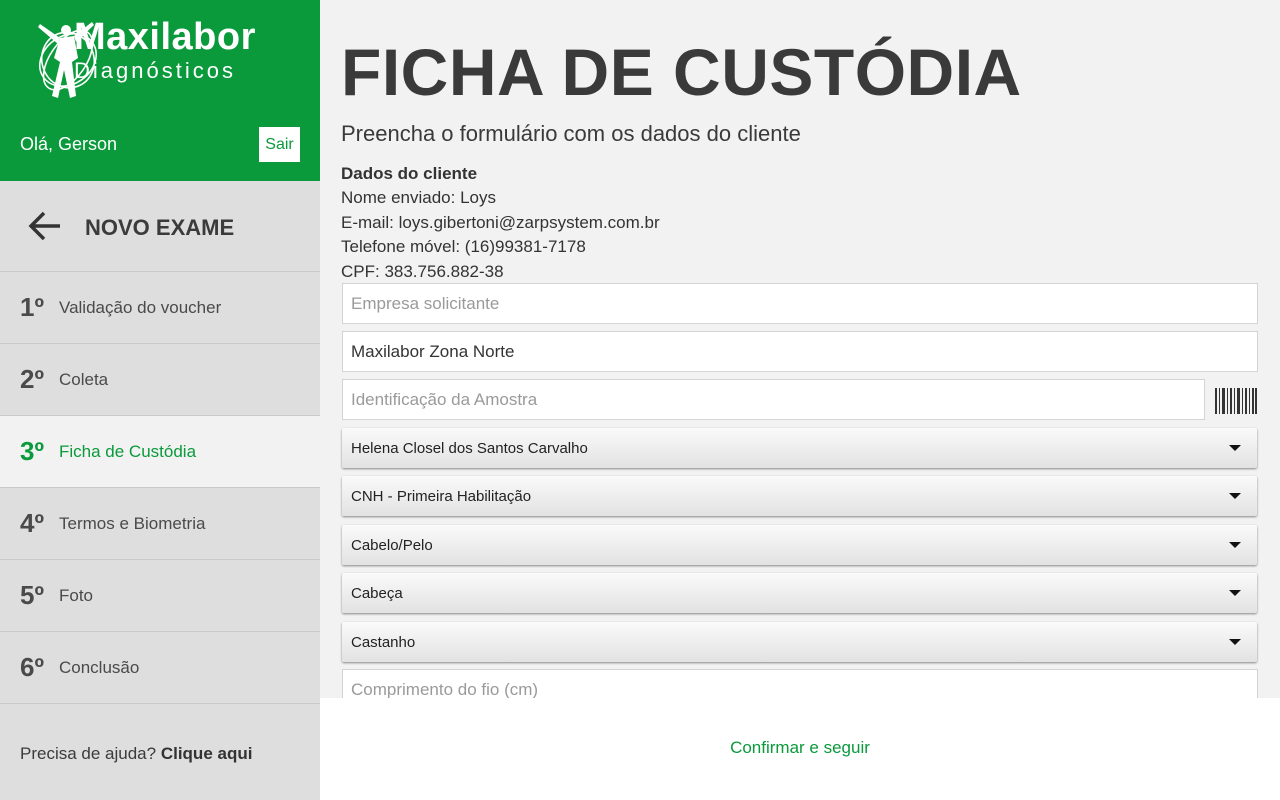  I want to click on color-value: Castanho, so click(383, 642).